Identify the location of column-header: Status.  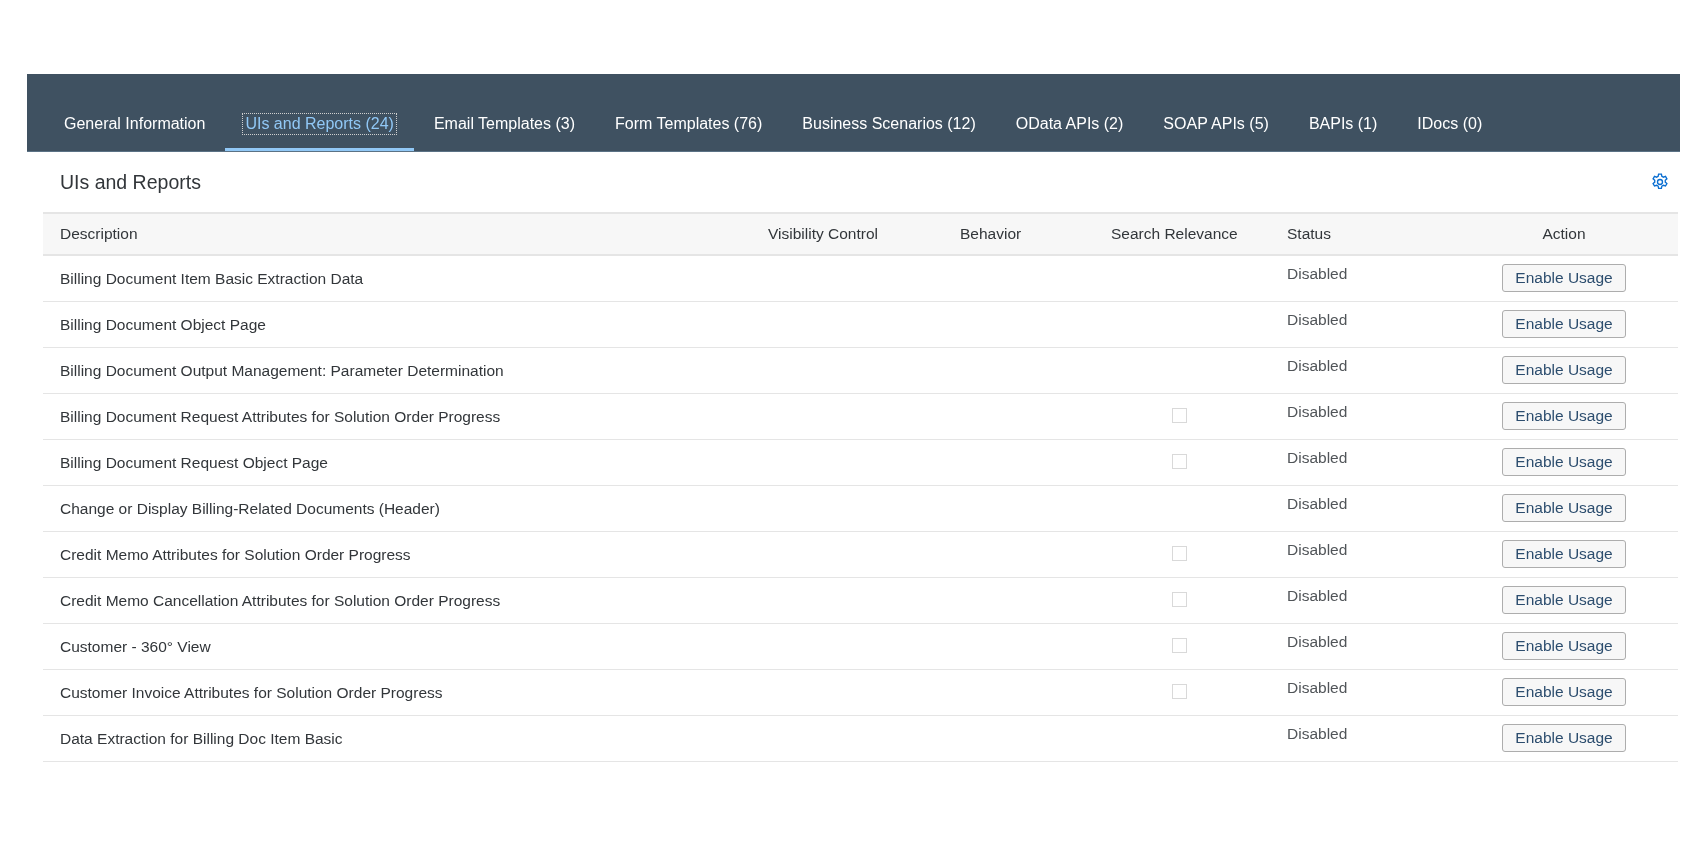
(1309, 234).